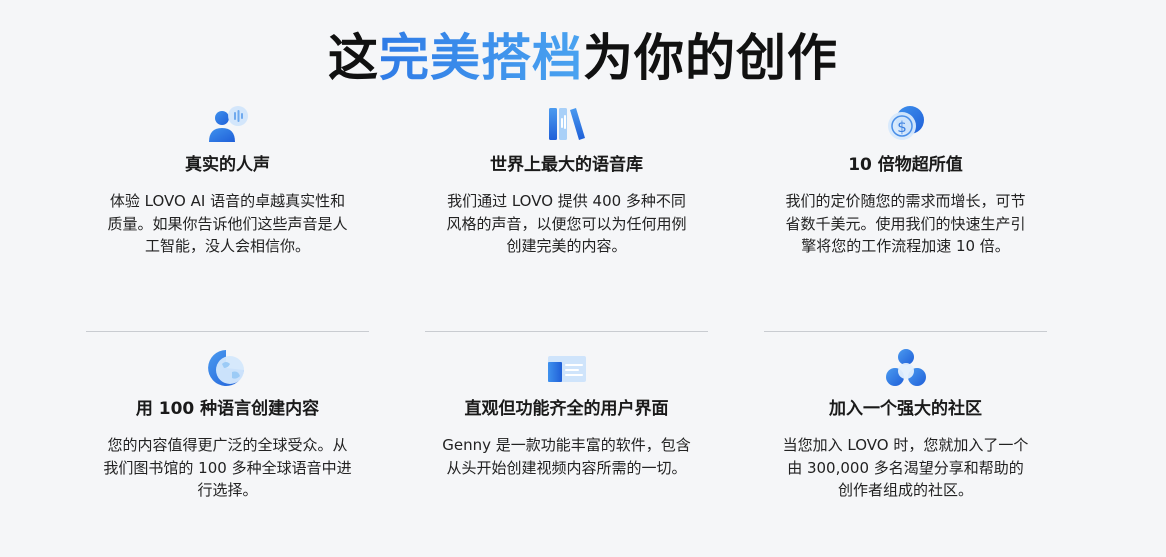  Describe the element at coordinates (227, 467) in the screenshot. I see `feature-description: 您的内容值得更广泛的全球受众。从我们图书馆的 100 多种全球语音中进行选择。` at that location.